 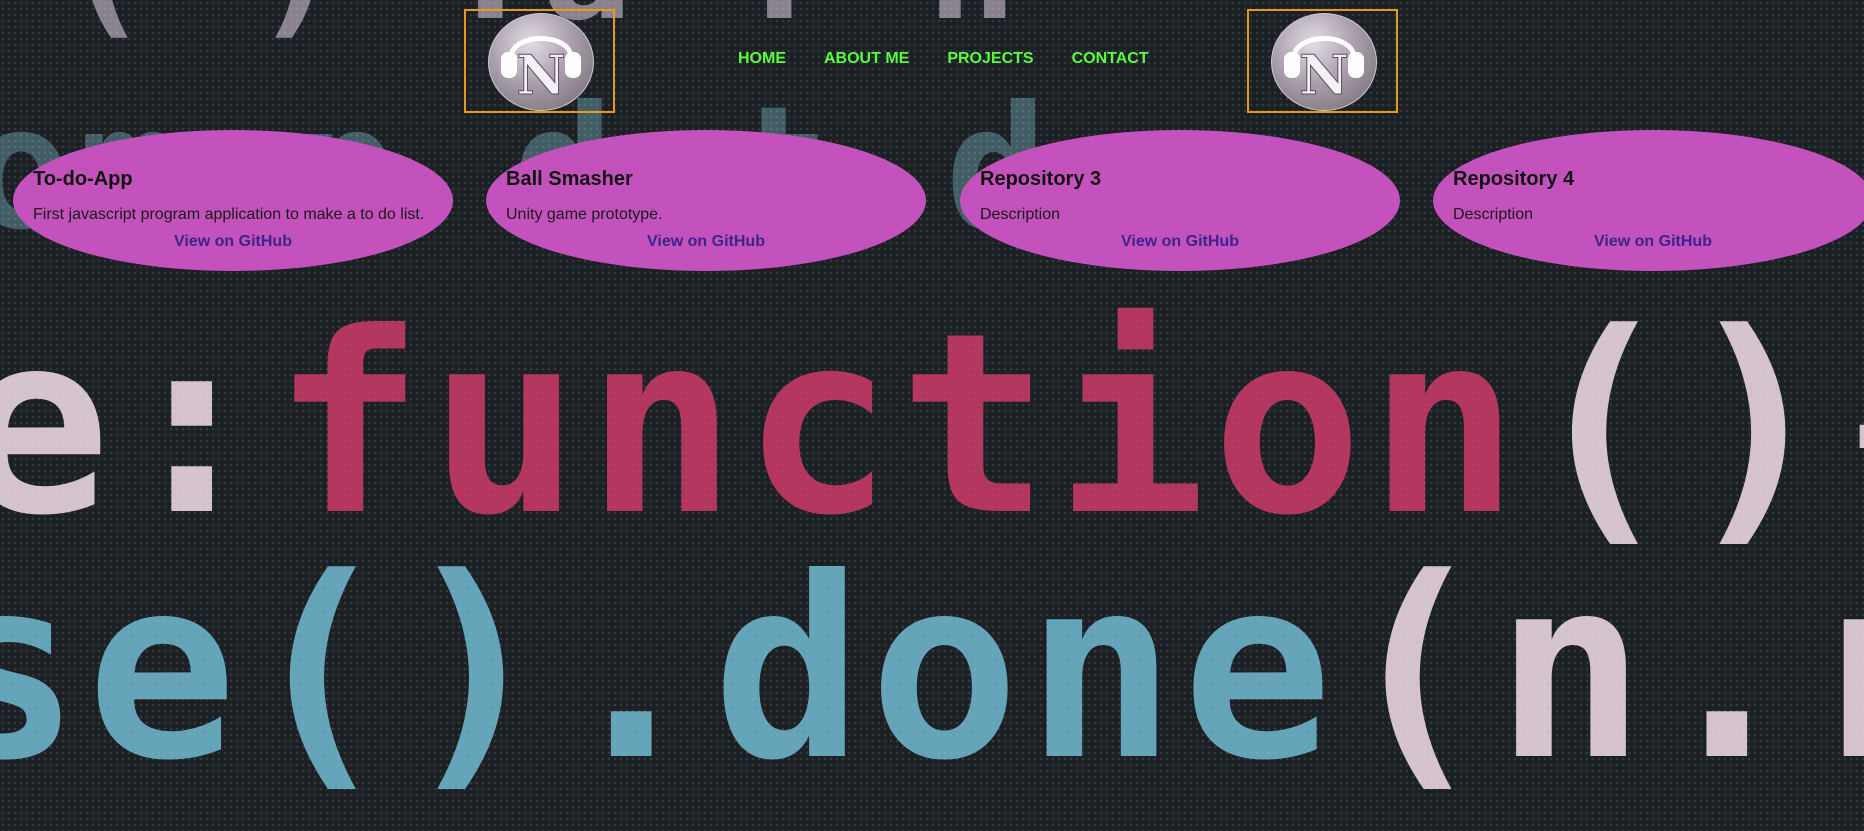 What do you see at coordinates (1041, 179) in the screenshot?
I see `project-title: Repository 3` at bounding box center [1041, 179].